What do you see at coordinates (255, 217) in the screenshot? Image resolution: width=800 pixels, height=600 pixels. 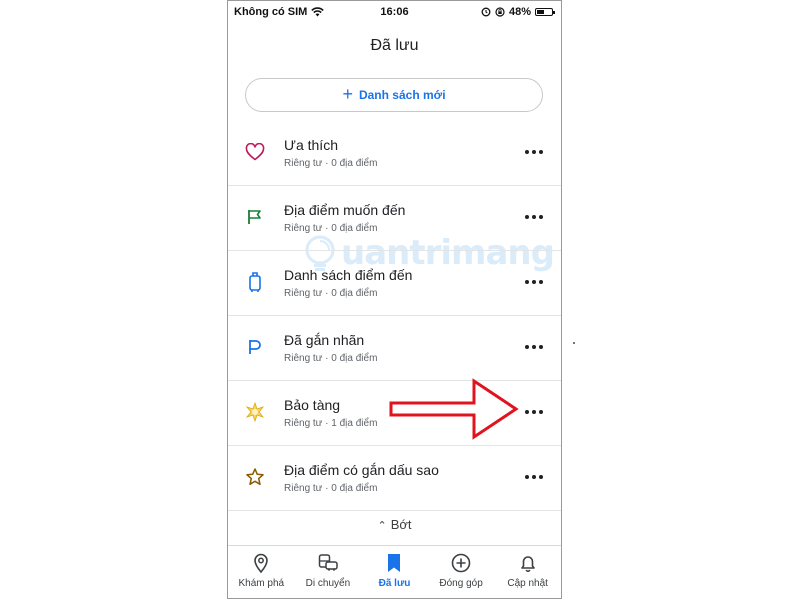 I see `flag-icon` at bounding box center [255, 217].